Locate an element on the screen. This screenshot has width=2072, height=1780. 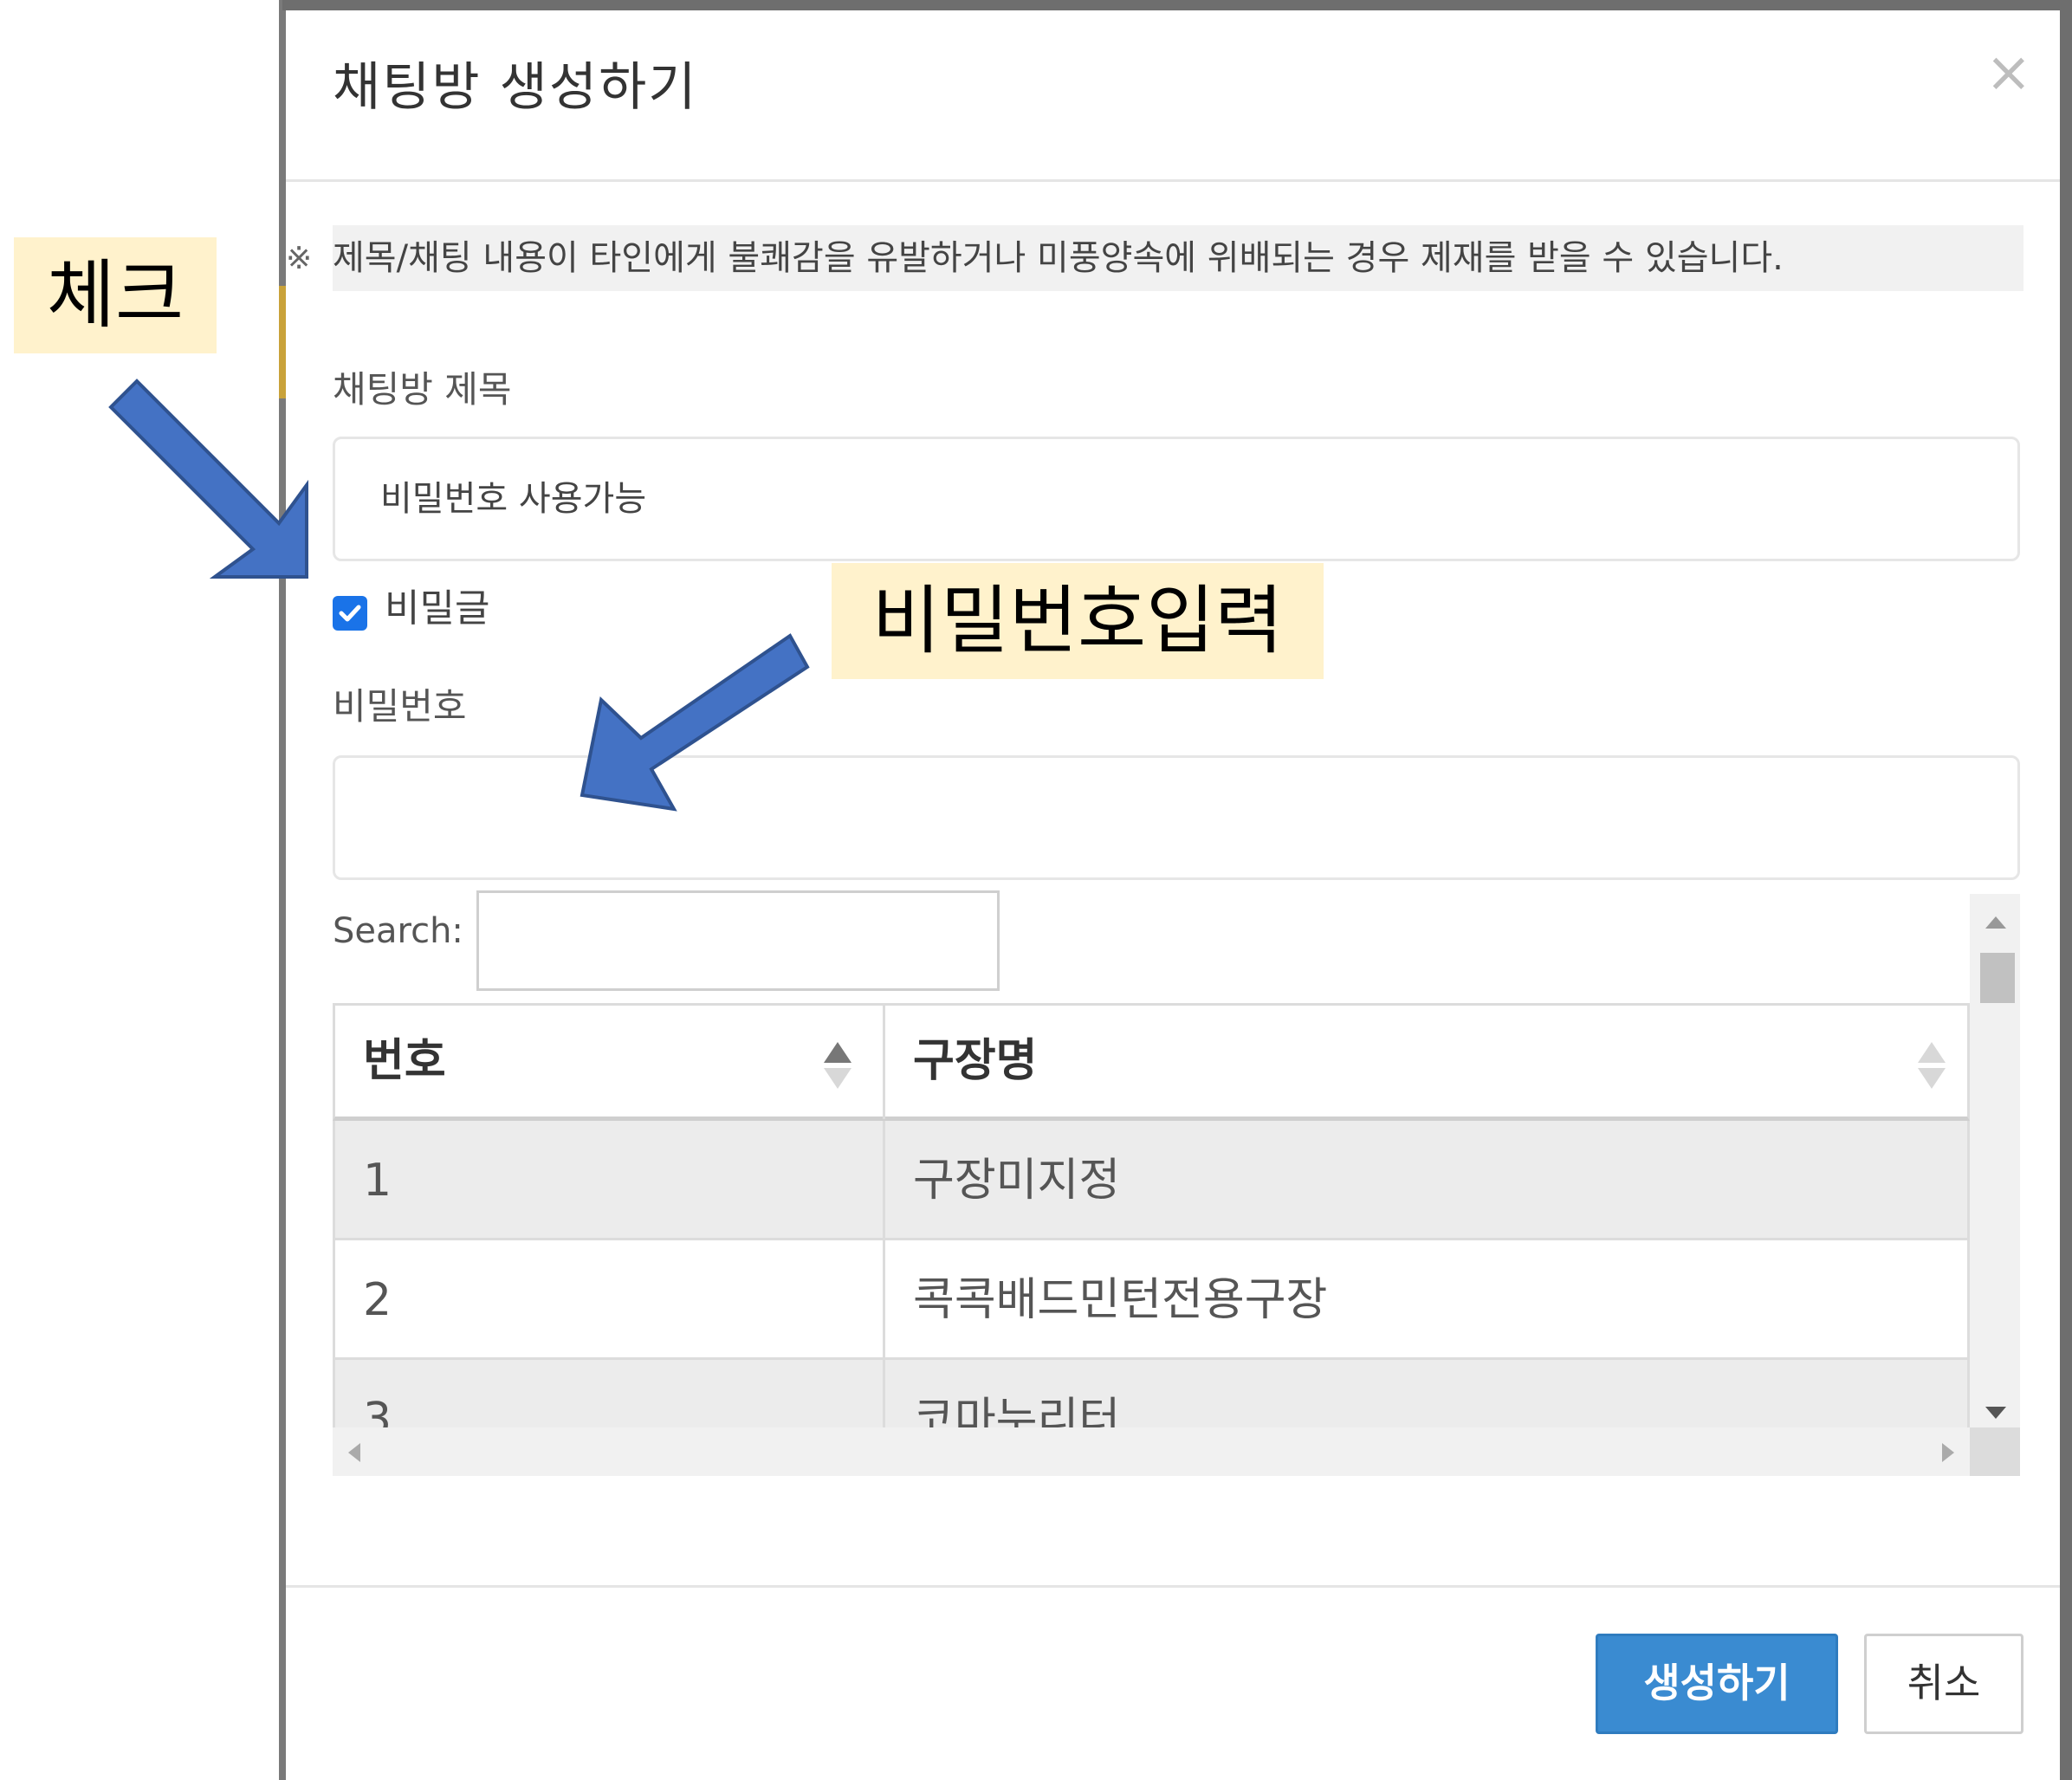
check-icon is located at coordinates (350, 614).